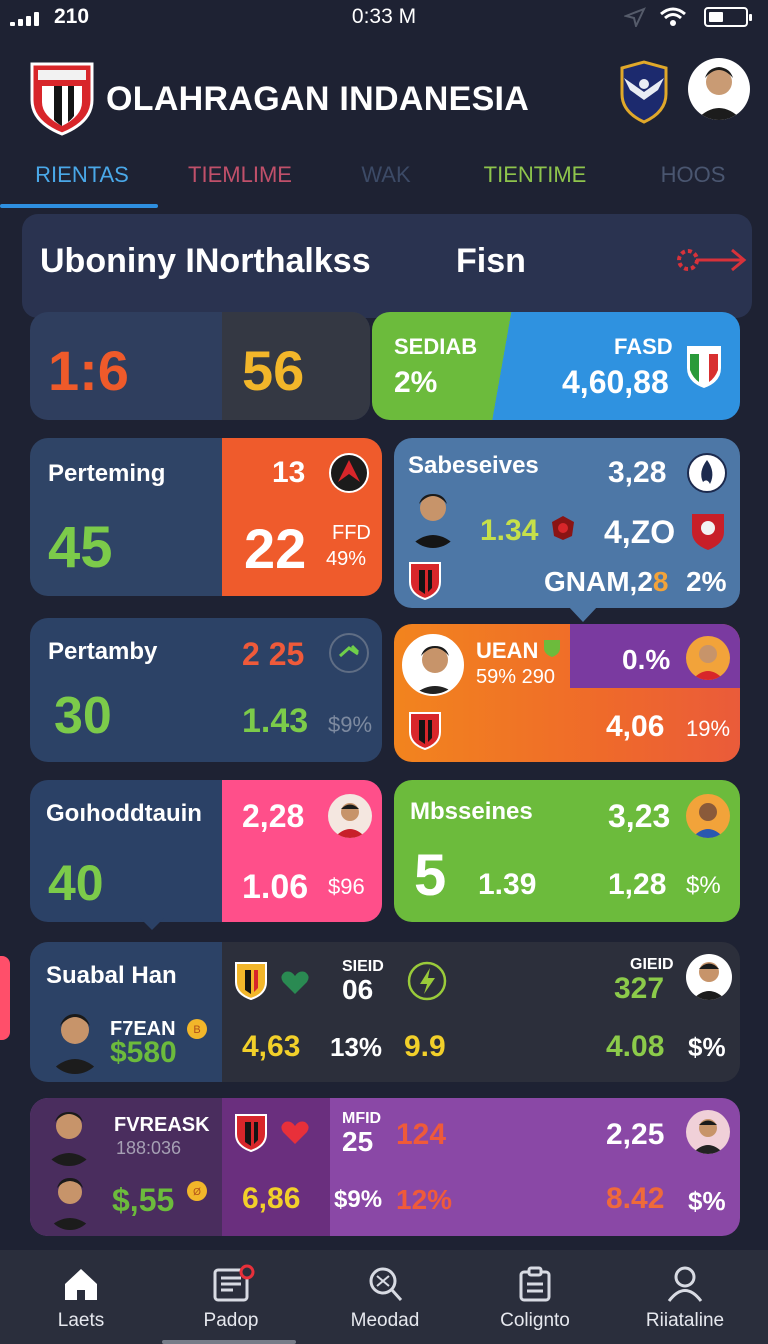  I want to click on team-badge-icon, so click(552, 648).